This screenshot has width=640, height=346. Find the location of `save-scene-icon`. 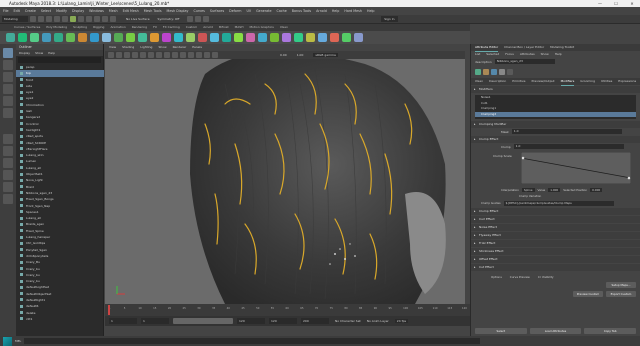

save-scene-icon is located at coordinates (49, 19).